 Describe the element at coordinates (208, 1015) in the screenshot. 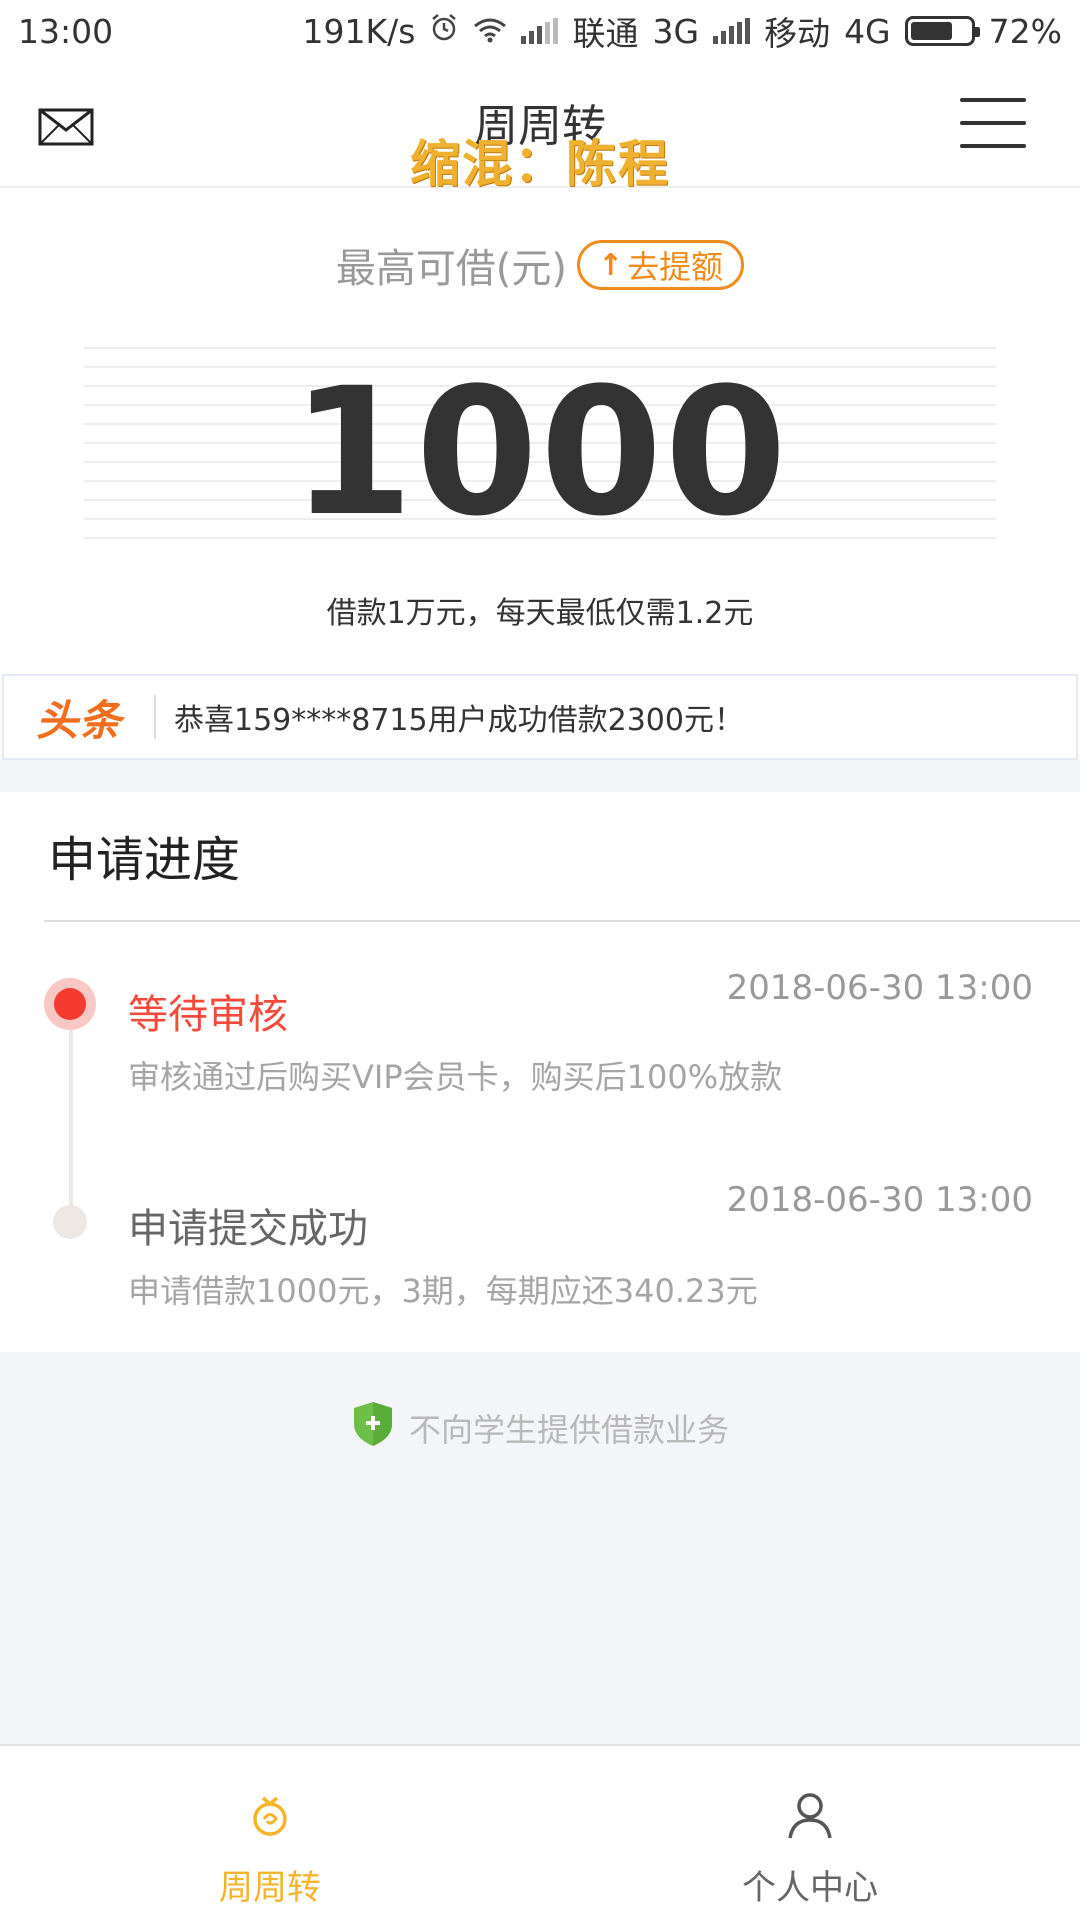

I see `step-title-pending: 等待审核` at that location.